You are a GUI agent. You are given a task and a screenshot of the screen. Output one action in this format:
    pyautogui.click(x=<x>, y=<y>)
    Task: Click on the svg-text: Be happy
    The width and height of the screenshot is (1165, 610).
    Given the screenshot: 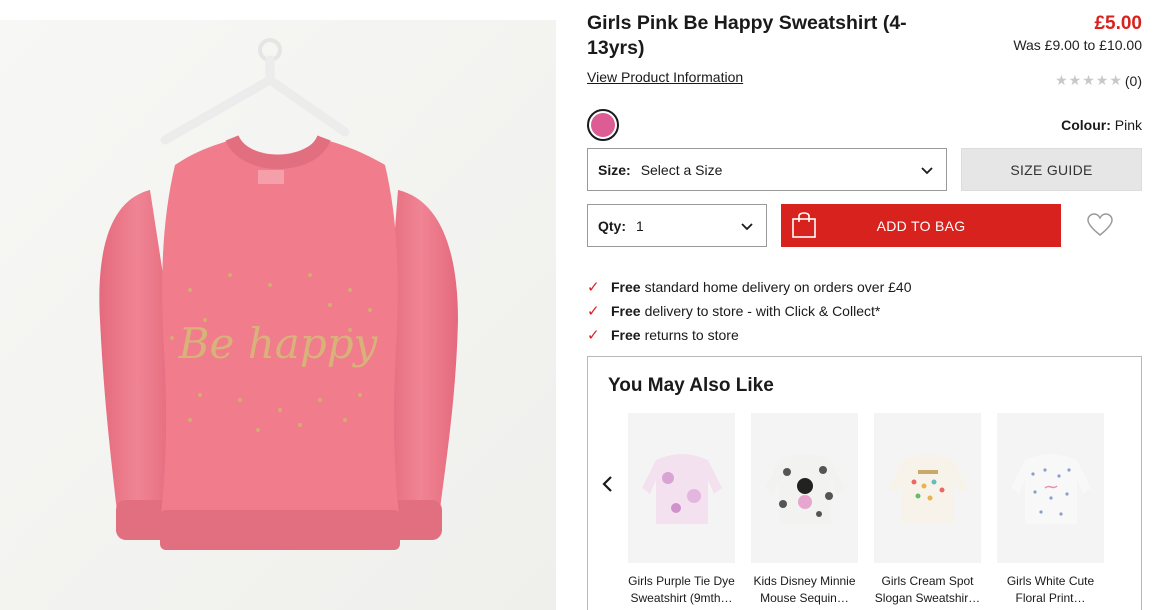 What is the action you would take?
    pyautogui.click(x=278, y=343)
    